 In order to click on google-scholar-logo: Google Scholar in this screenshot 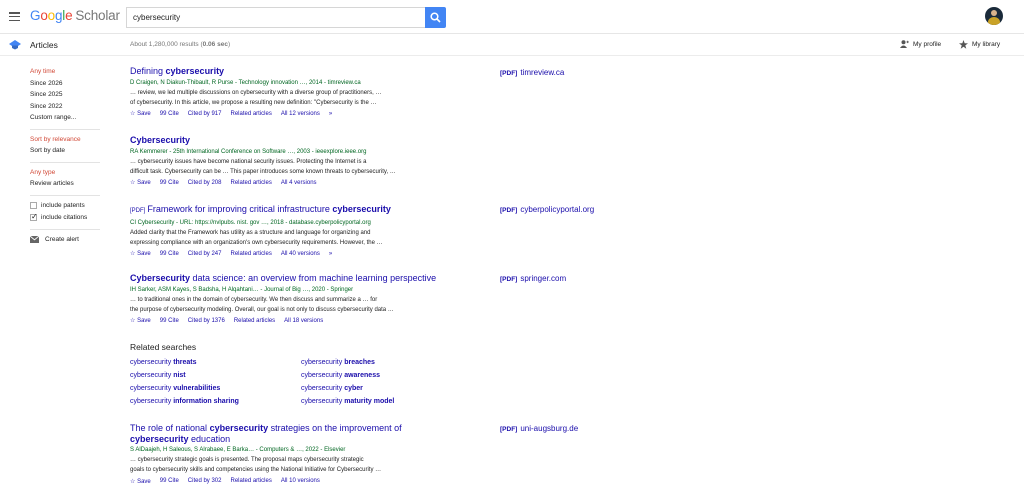, I will do `click(75, 15)`.